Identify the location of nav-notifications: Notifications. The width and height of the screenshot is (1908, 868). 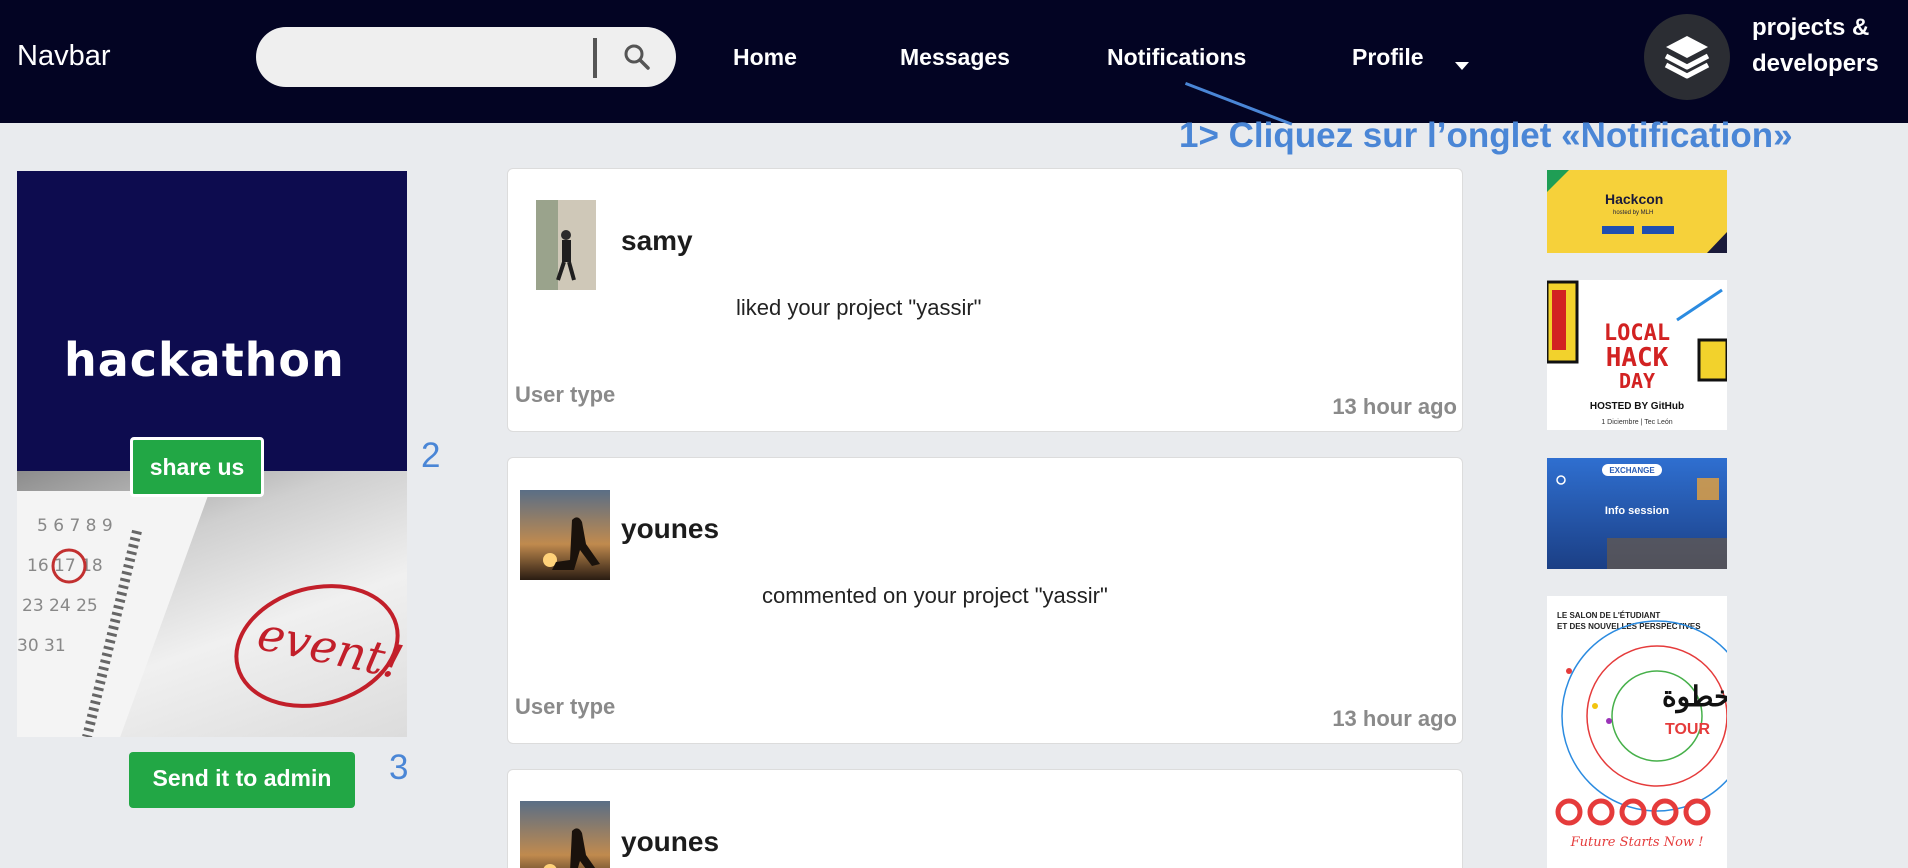
(1176, 57).